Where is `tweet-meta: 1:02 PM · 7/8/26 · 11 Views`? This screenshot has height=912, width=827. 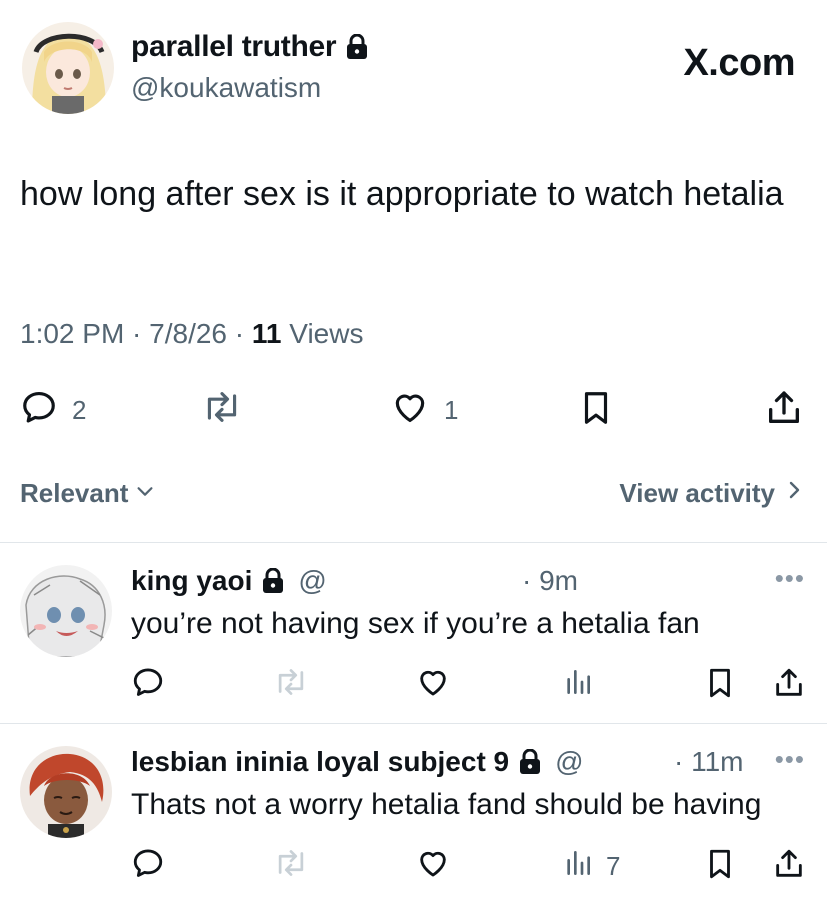 tweet-meta: 1:02 PM · 7/8/26 · 11 Views is located at coordinates (191, 334).